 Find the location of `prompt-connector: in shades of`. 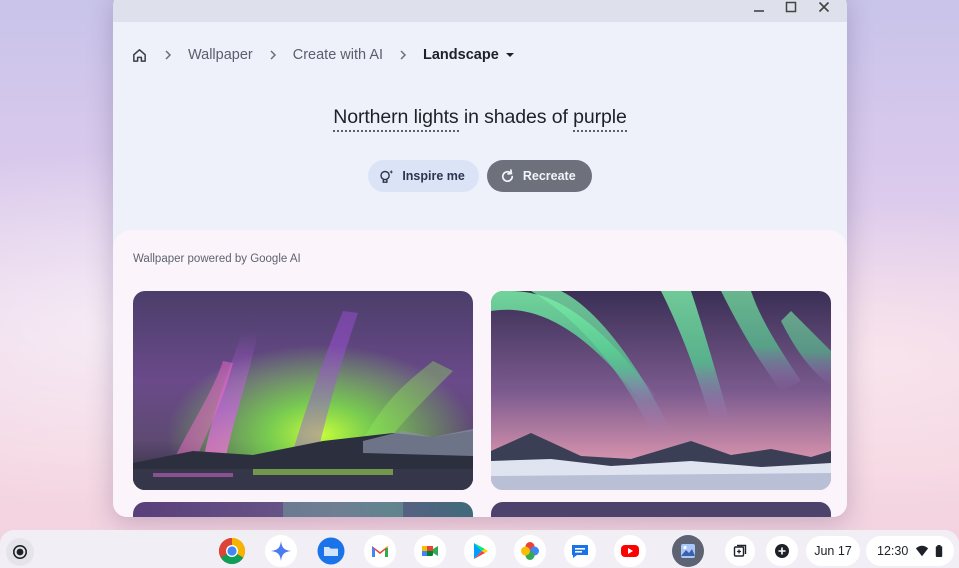

prompt-connector: in shades of is located at coordinates (516, 117).